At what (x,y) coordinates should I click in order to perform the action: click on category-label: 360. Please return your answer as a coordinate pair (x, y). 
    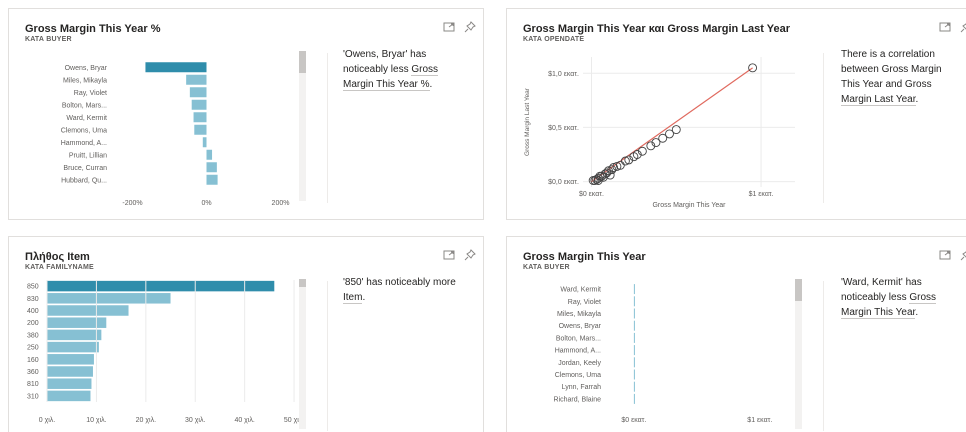
    Looking at the image, I should click on (33, 372).